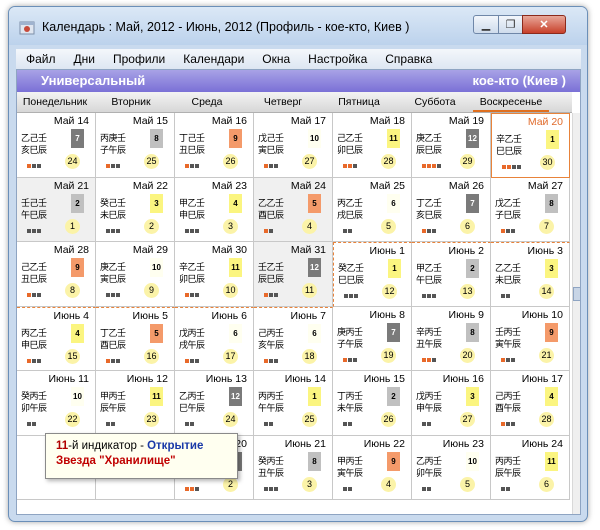 This screenshot has height=530, width=600. What do you see at coordinates (293, 274) in the screenshot?
I see `day-cell: Май 31 壬乙壬 辰巳辰 12 11` at bounding box center [293, 274].